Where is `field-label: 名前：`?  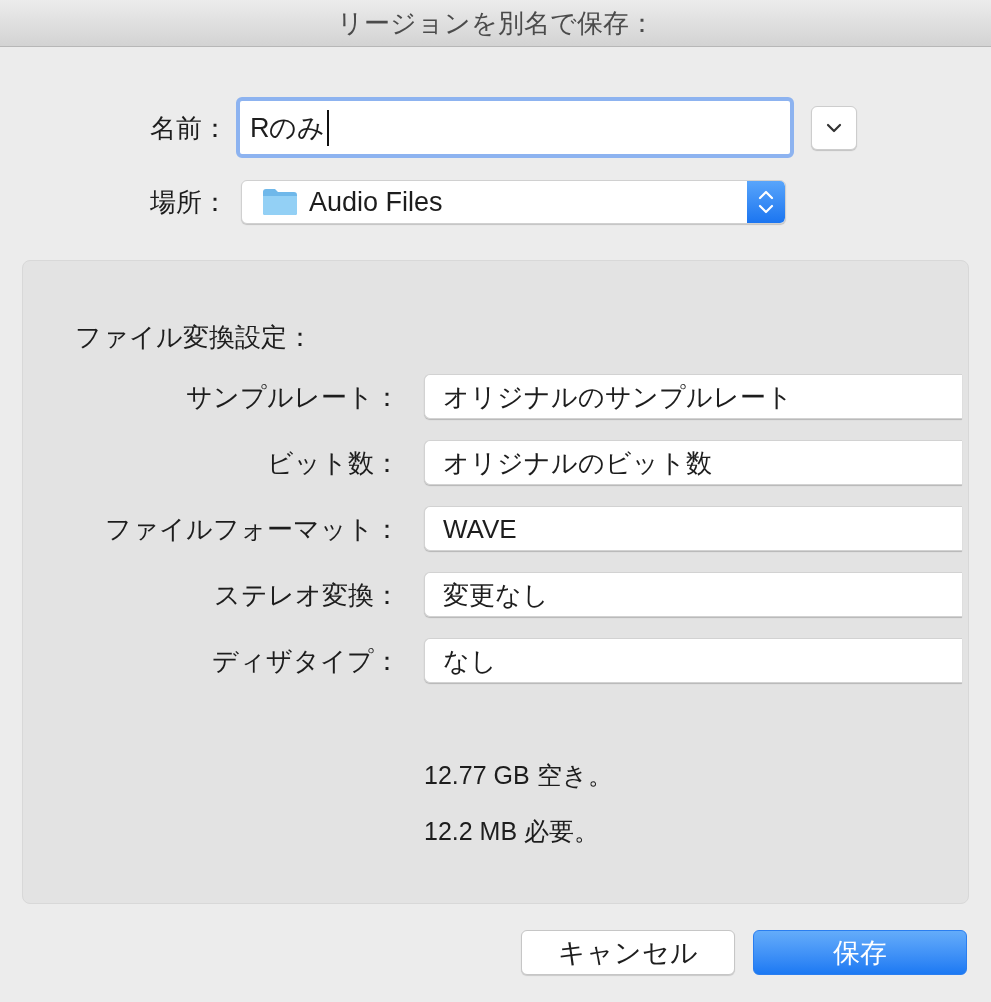 field-label: 名前： is located at coordinates (189, 127).